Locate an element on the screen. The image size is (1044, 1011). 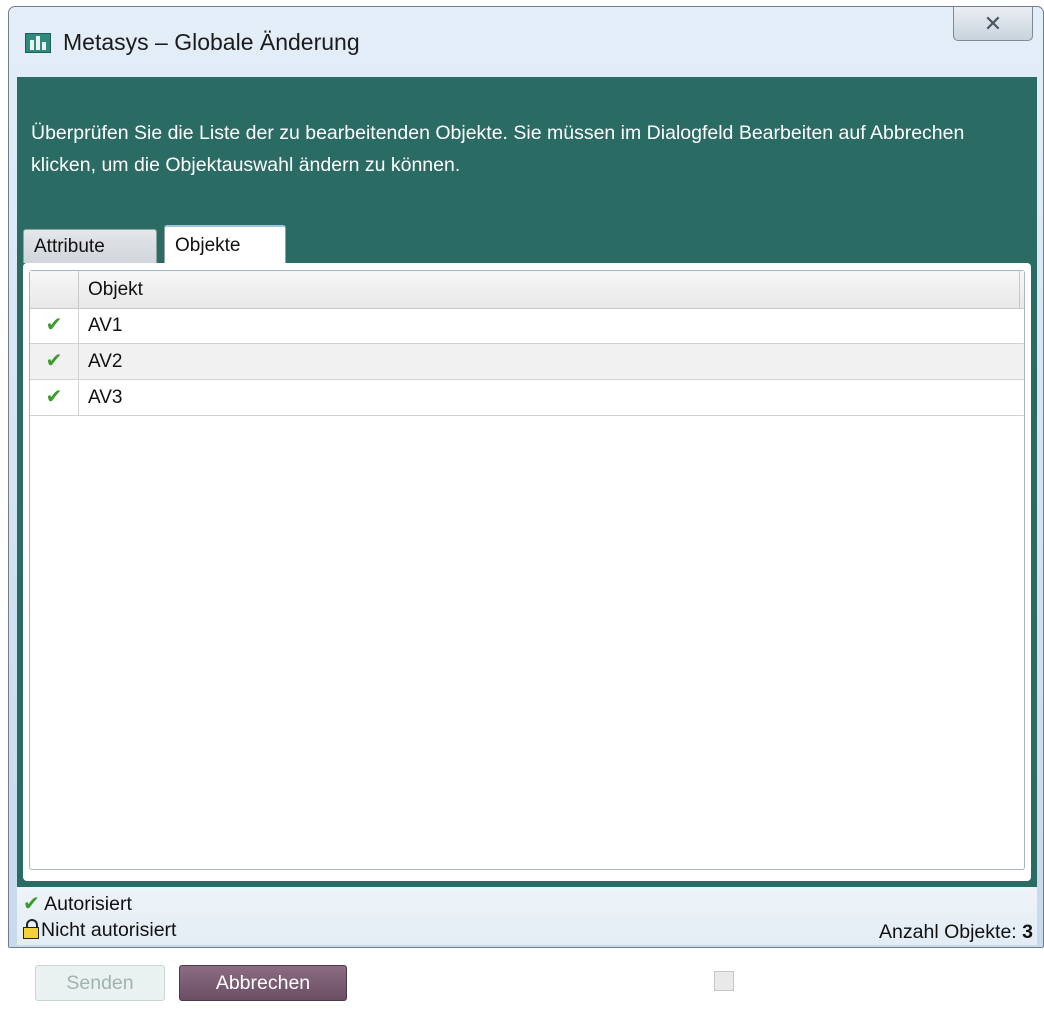
close-icon: ✕ is located at coordinates (993, 23).